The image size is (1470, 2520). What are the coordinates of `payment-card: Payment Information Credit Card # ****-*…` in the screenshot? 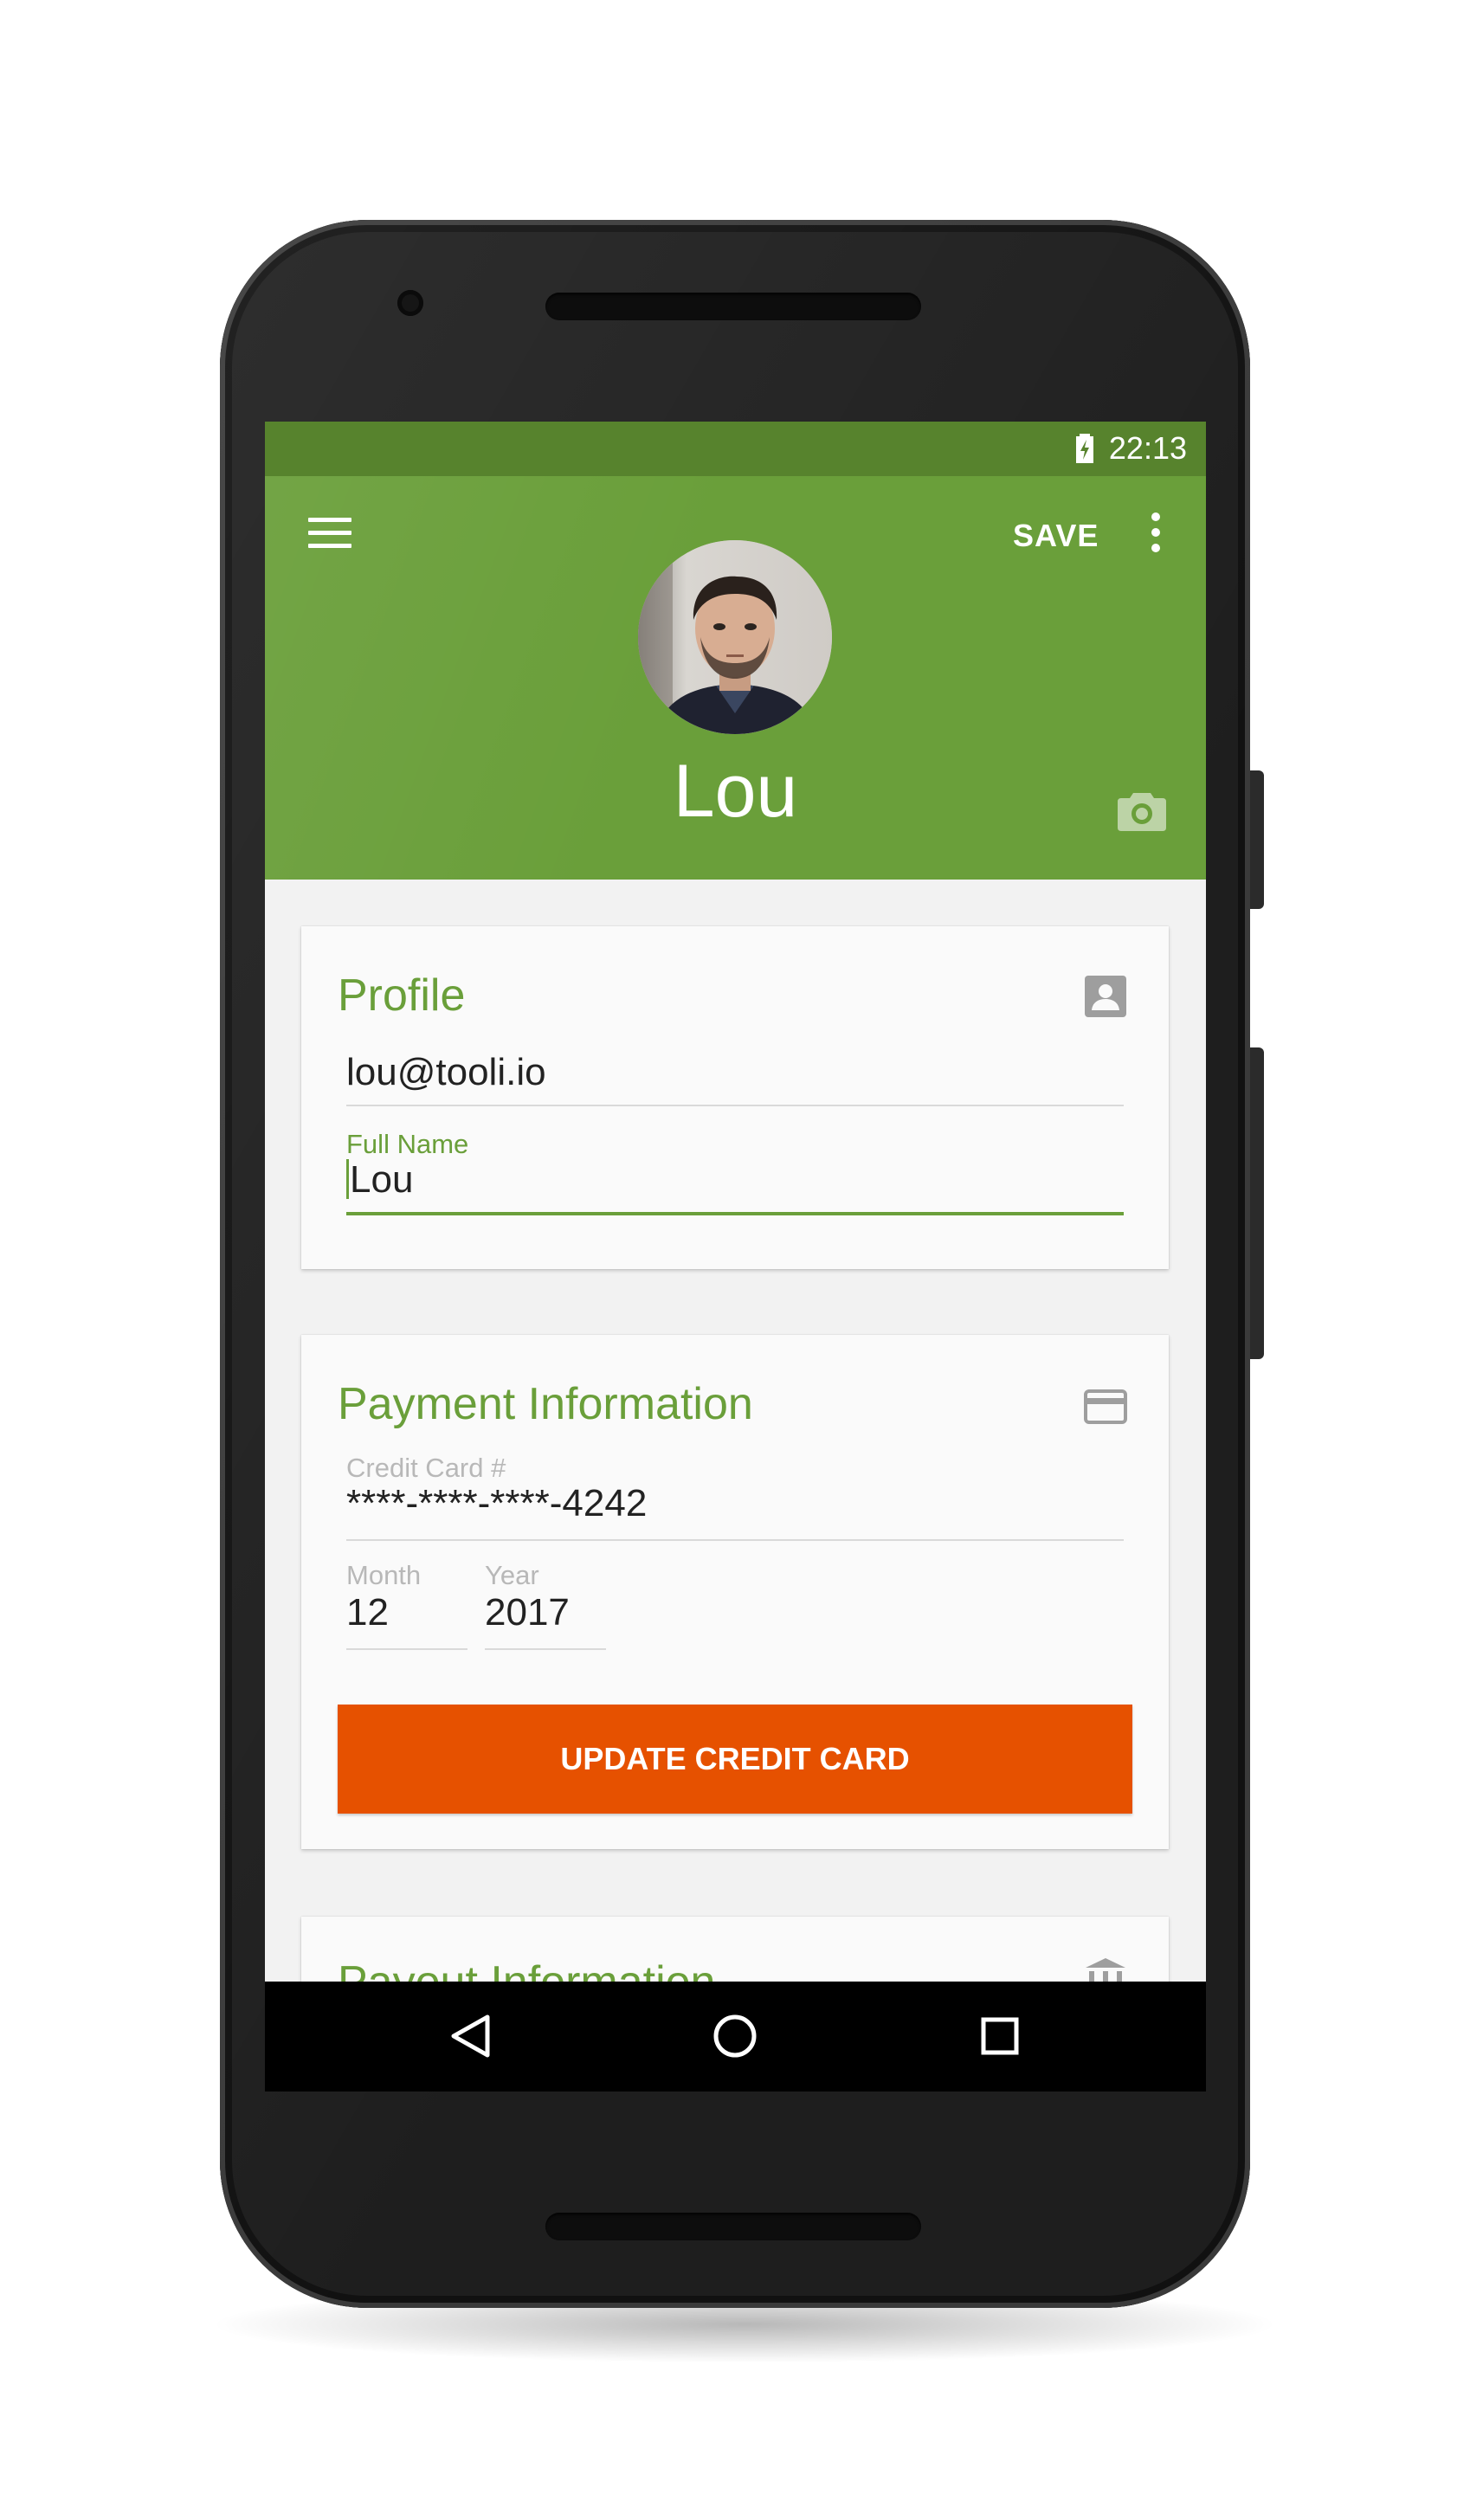 It's located at (735, 1592).